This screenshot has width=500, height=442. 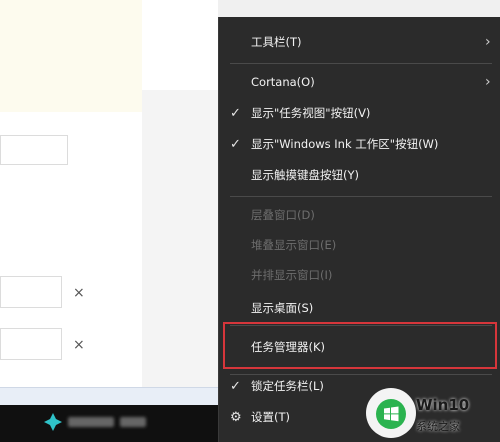 I want to click on background-notice-panel, so click(x=71, y=56).